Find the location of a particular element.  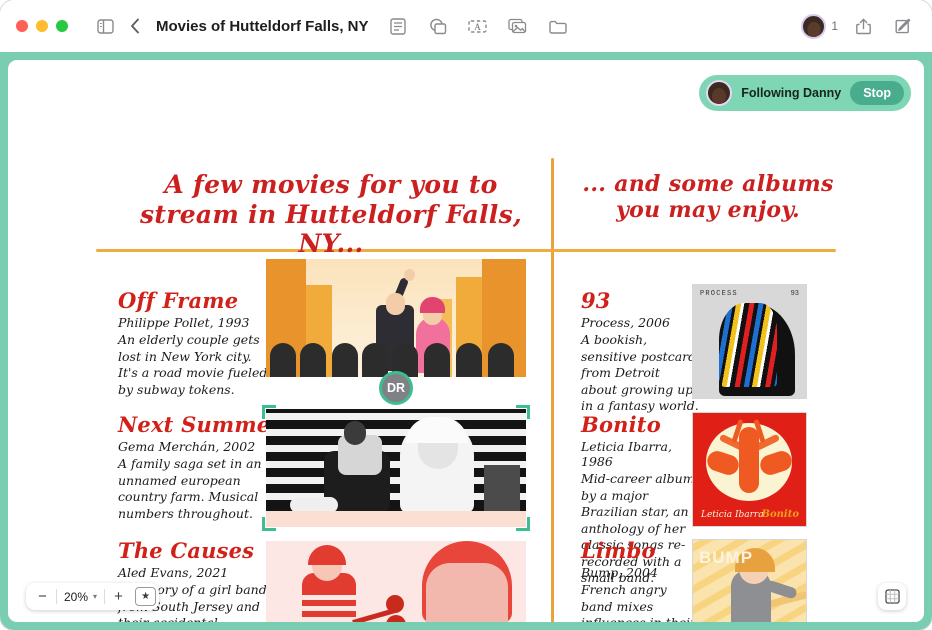

the-causes-still is located at coordinates (396, 581).